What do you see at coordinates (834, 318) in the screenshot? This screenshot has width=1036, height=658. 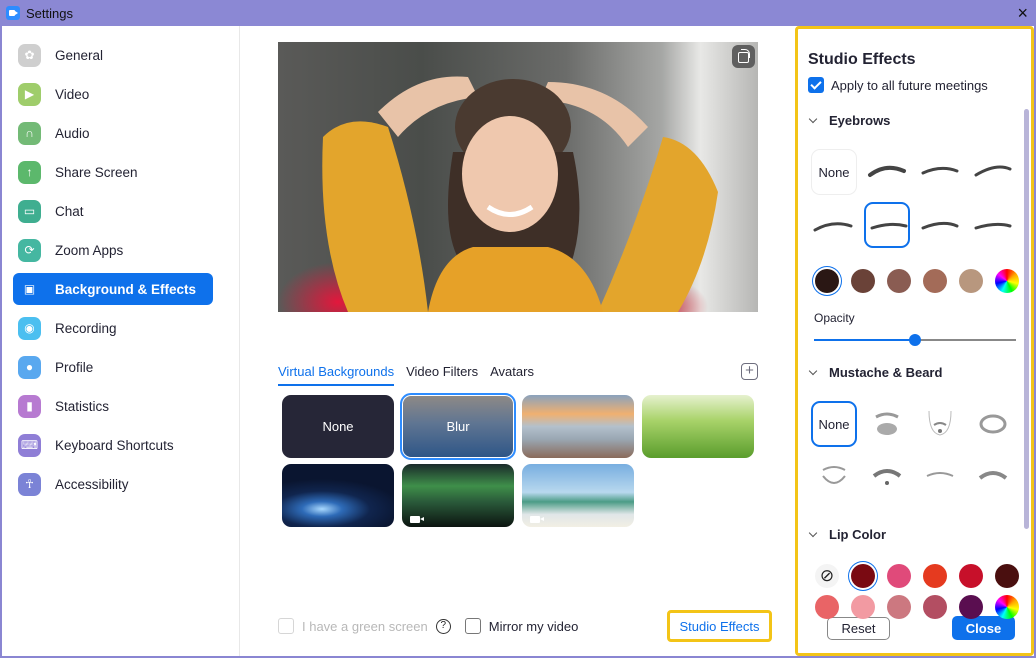 I see `opacity-label: Opacity` at bounding box center [834, 318].